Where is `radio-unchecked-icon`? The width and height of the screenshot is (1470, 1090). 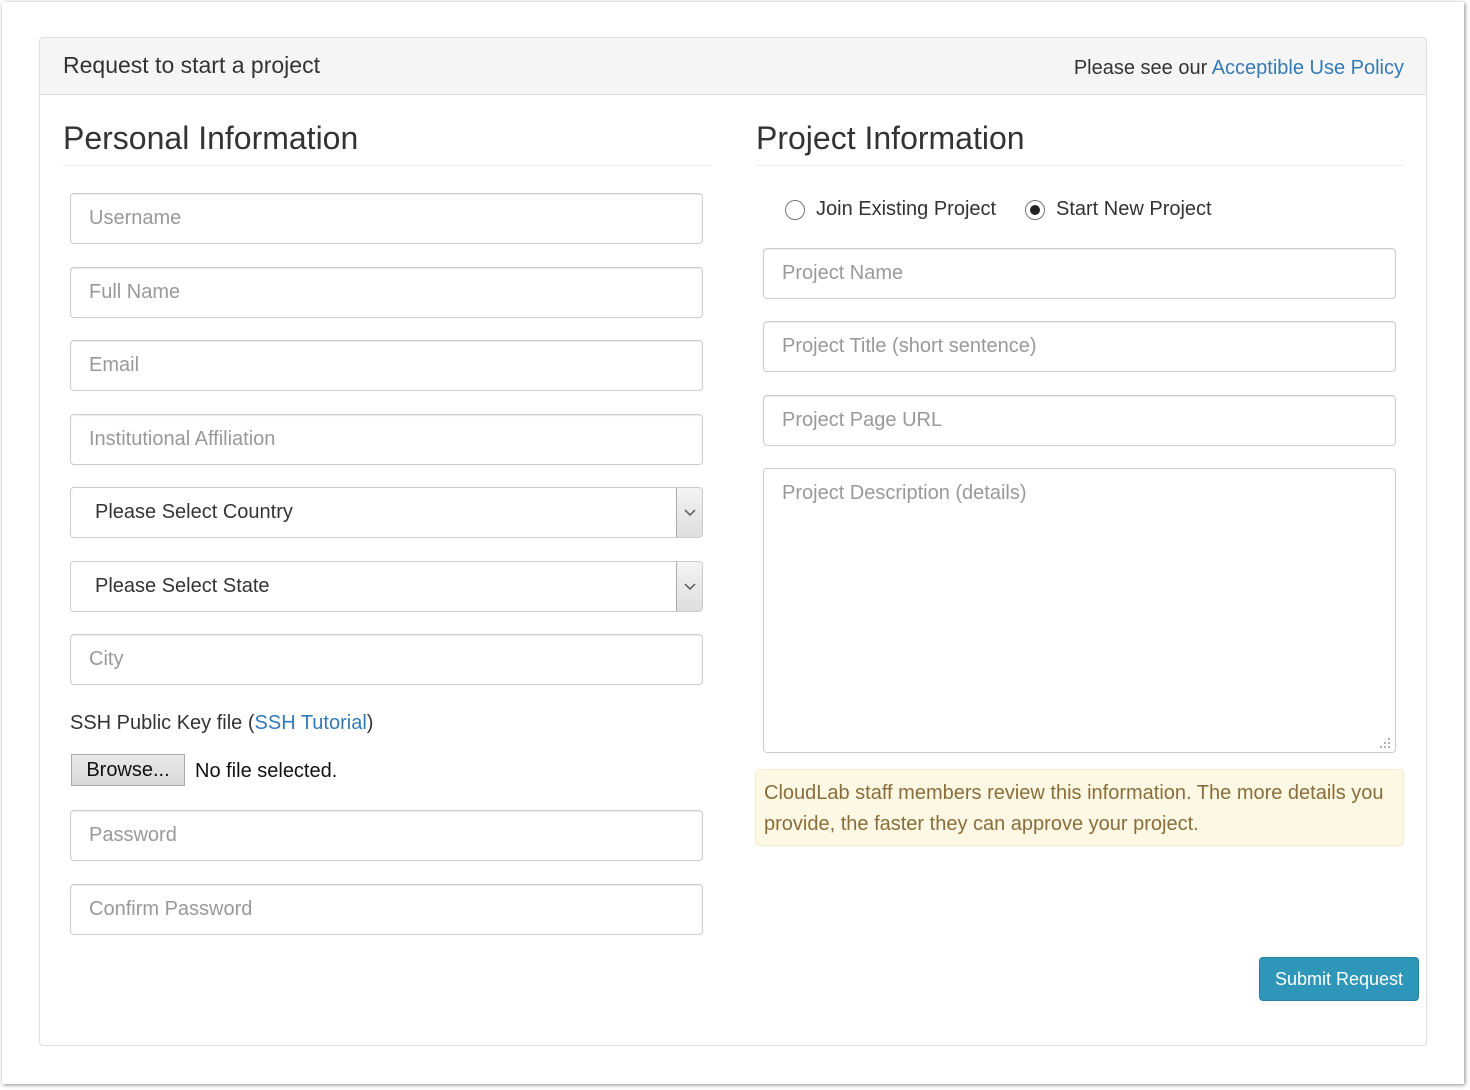
radio-unchecked-icon is located at coordinates (795, 209).